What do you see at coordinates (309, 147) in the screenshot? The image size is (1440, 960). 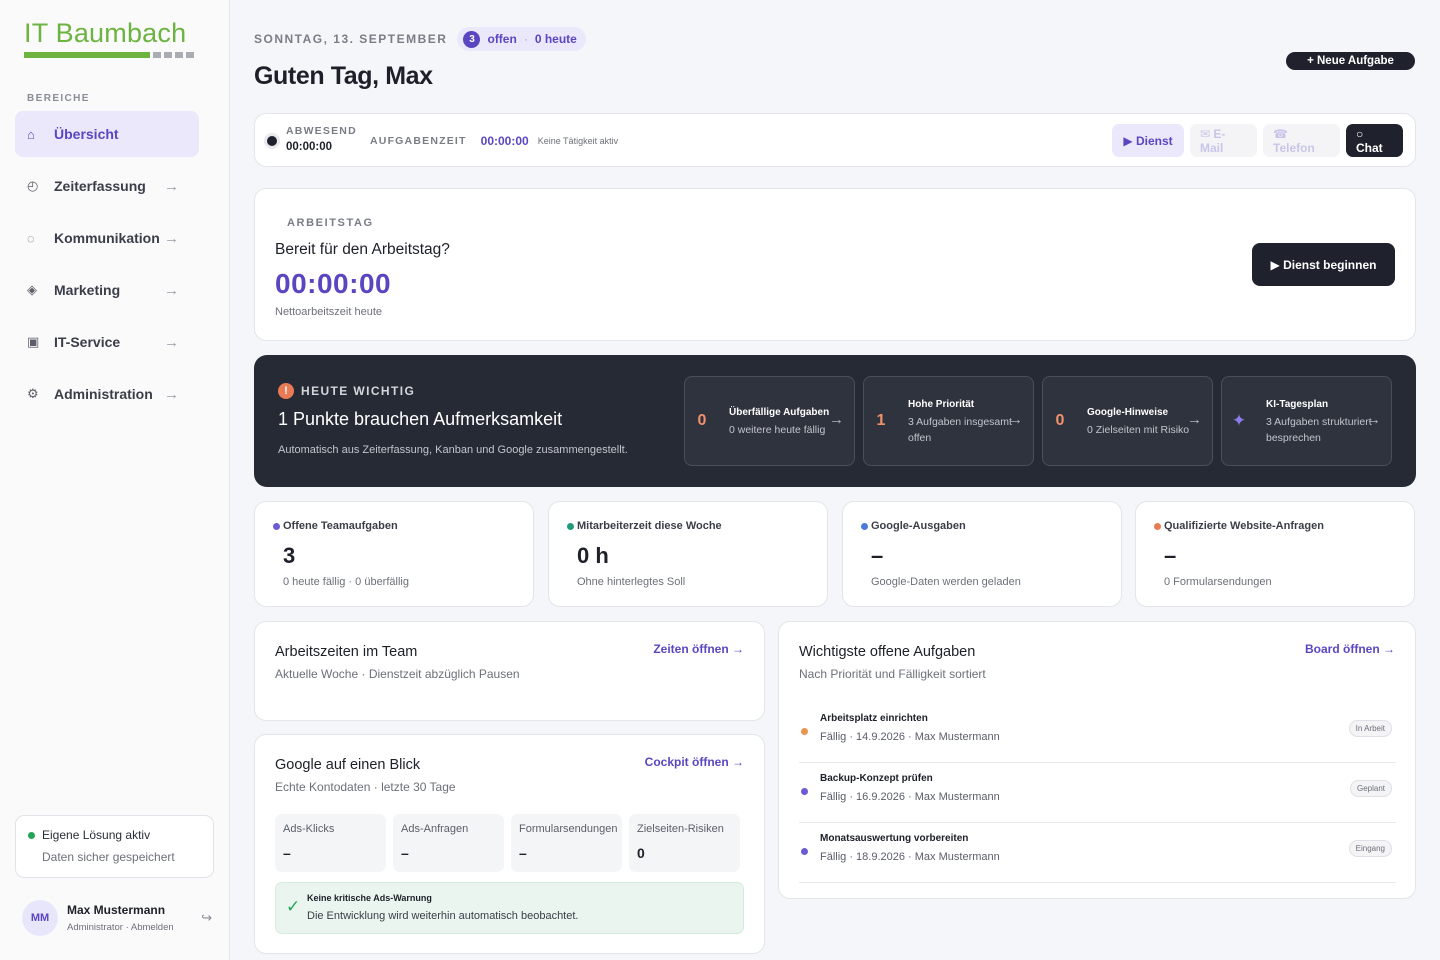 I see `presence-time: 00:00:00` at bounding box center [309, 147].